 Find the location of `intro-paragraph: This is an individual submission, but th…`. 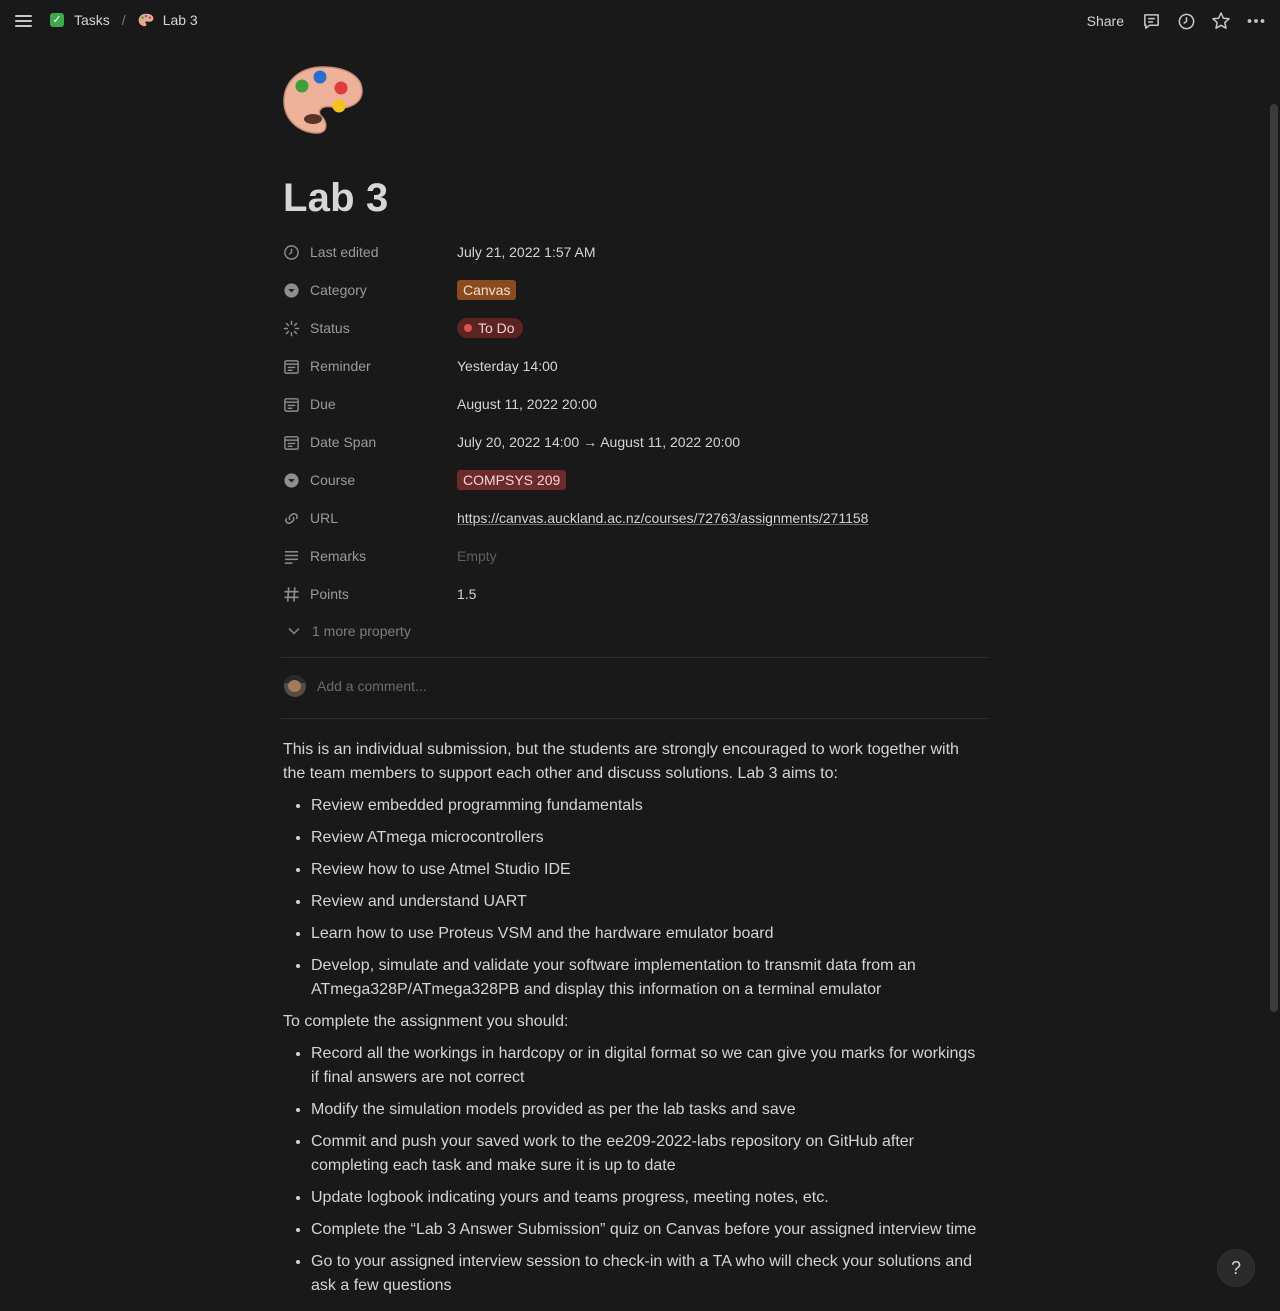

intro-paragraph: This is an individual submission, but th… is located at coordinates (633, 762).